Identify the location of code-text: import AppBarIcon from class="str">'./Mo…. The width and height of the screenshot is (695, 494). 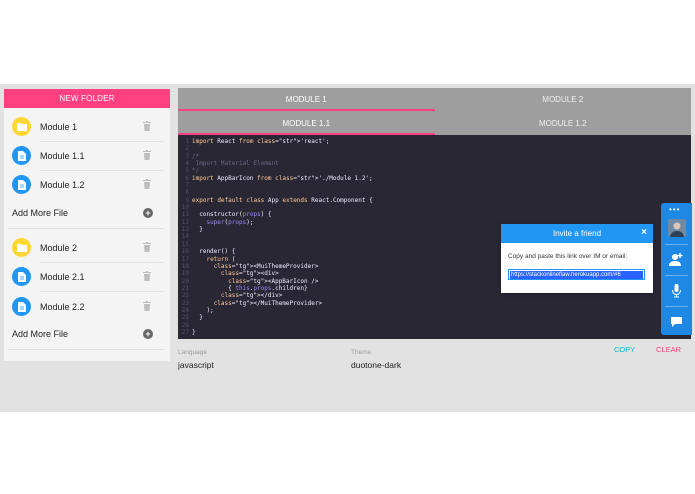
(282, 178).